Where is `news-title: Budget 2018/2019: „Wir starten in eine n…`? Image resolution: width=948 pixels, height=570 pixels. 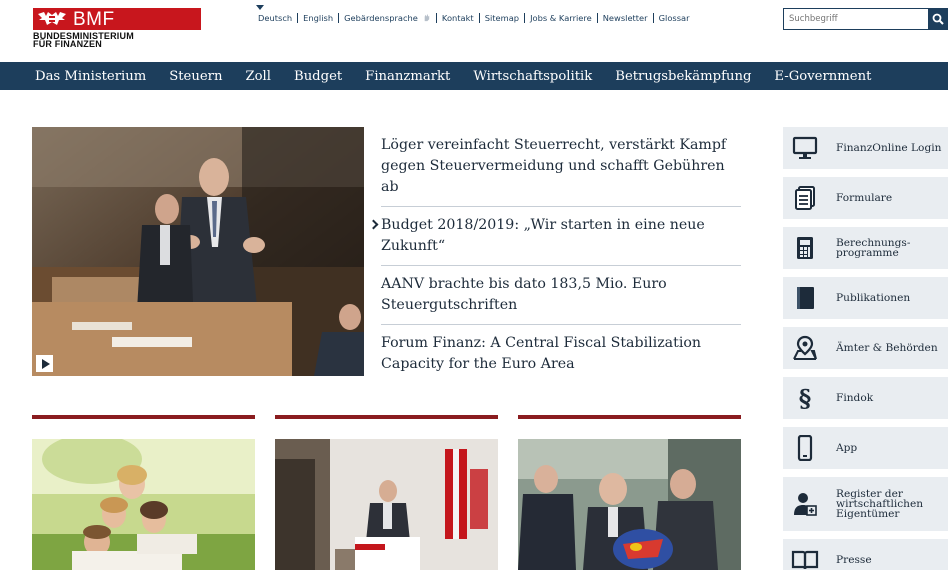
news-title: Budget 2018/2019: „Wir starten in eine n… is located at coordinates (543, 235).